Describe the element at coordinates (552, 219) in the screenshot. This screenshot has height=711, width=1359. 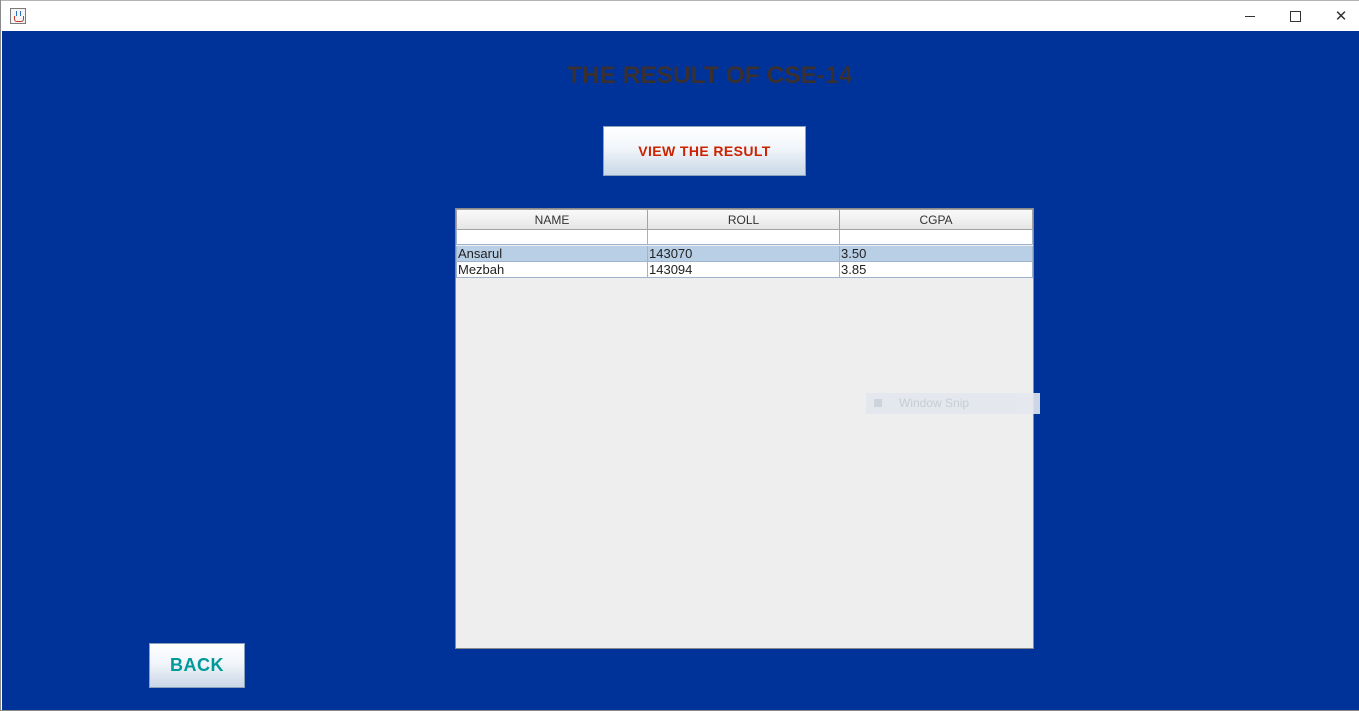
I see `column-header-name: NAME` at that location.